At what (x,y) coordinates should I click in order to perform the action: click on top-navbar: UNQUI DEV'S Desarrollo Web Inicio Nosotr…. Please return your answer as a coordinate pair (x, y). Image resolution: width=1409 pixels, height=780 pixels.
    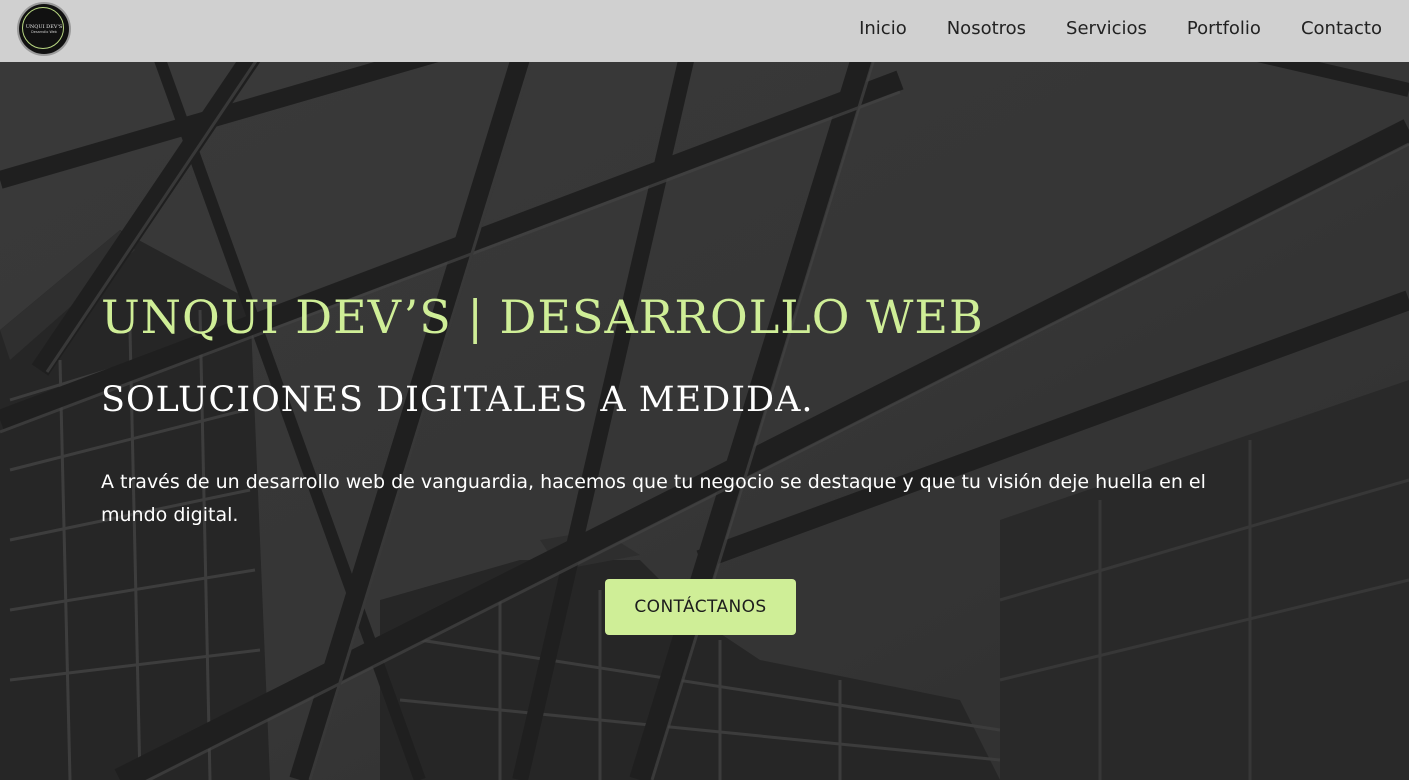
    Looking at the image, I should click on (704, 31).